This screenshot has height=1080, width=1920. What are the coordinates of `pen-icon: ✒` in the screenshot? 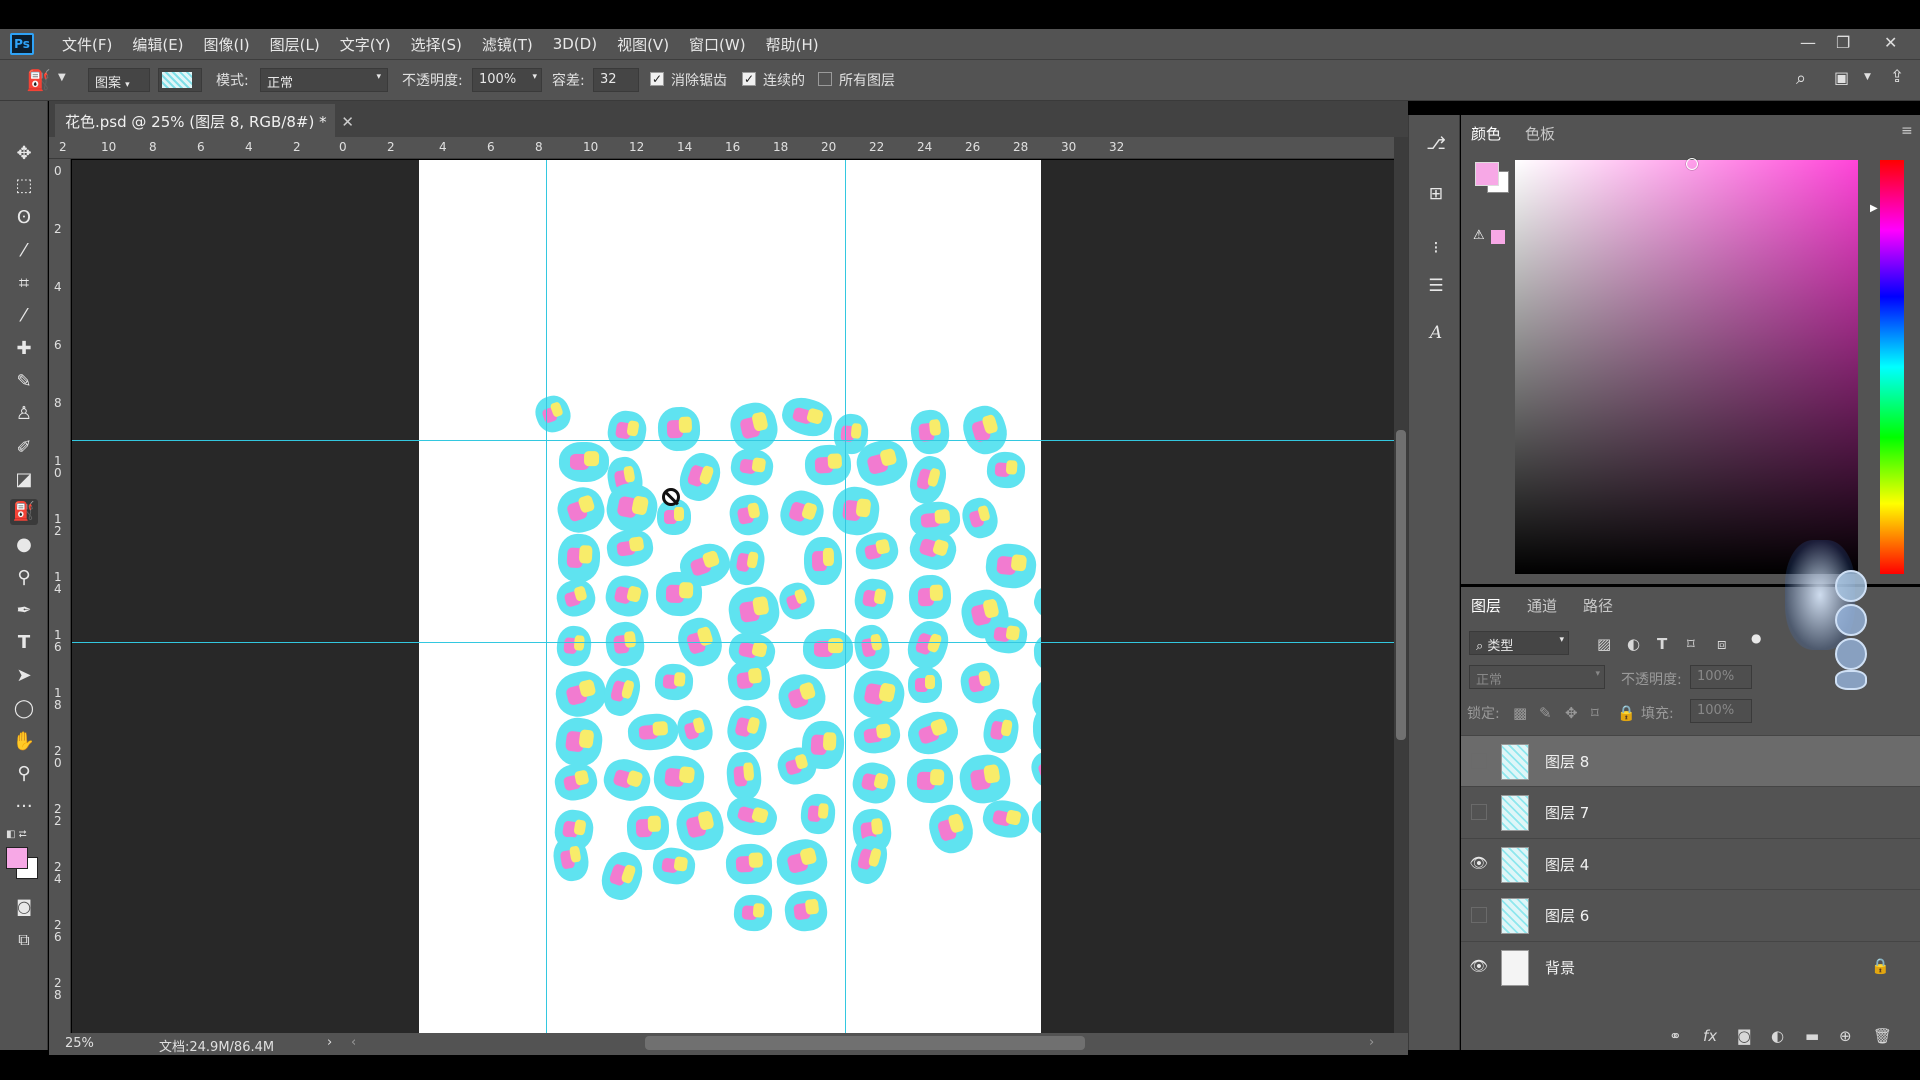 It's located at (24, 611).